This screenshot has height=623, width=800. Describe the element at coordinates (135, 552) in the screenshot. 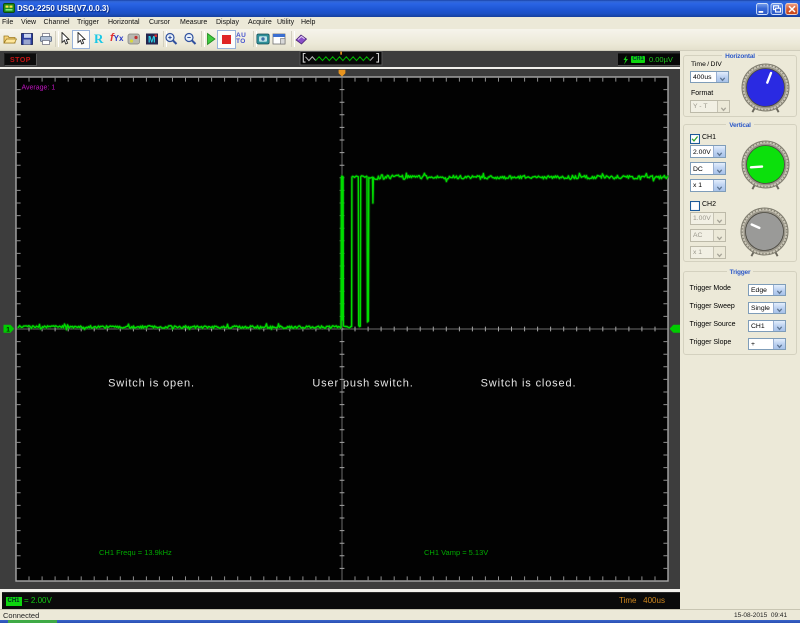

I see `svg-text: CH1 Frequ = 13.9kHz` at that location.